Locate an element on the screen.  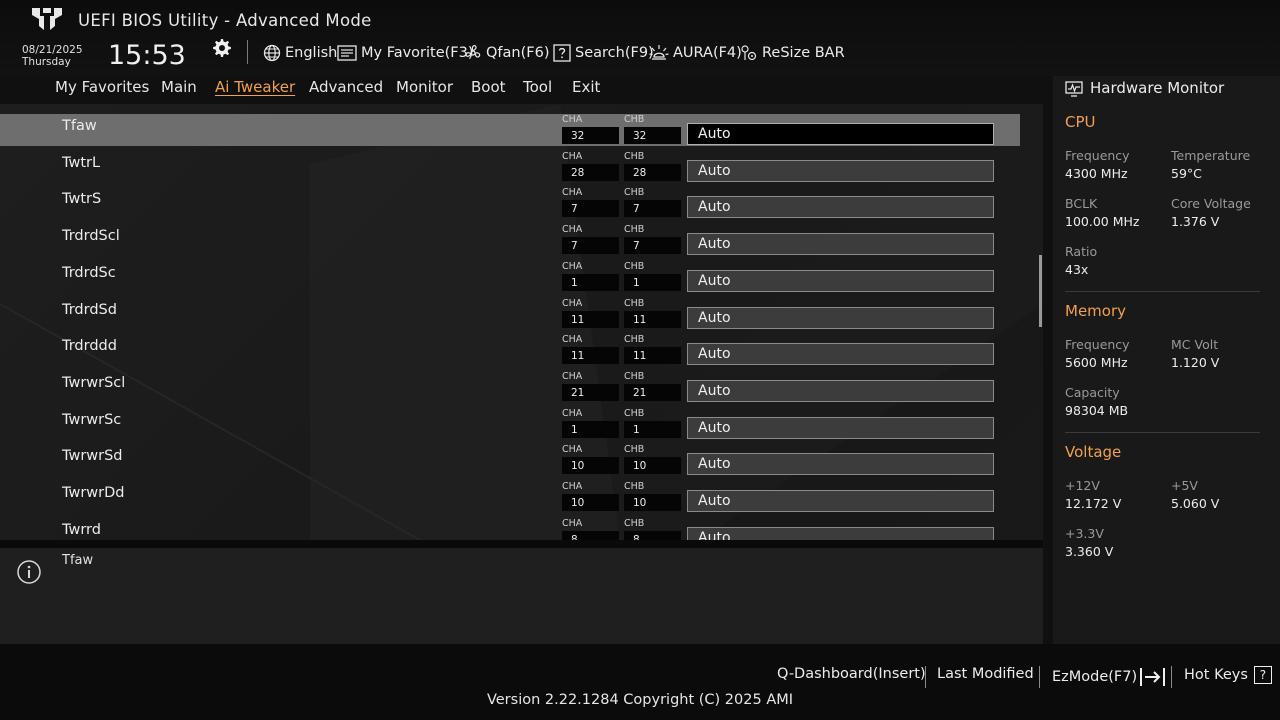
last-modified-button: Last Modified is located at coordinates (985, 674).